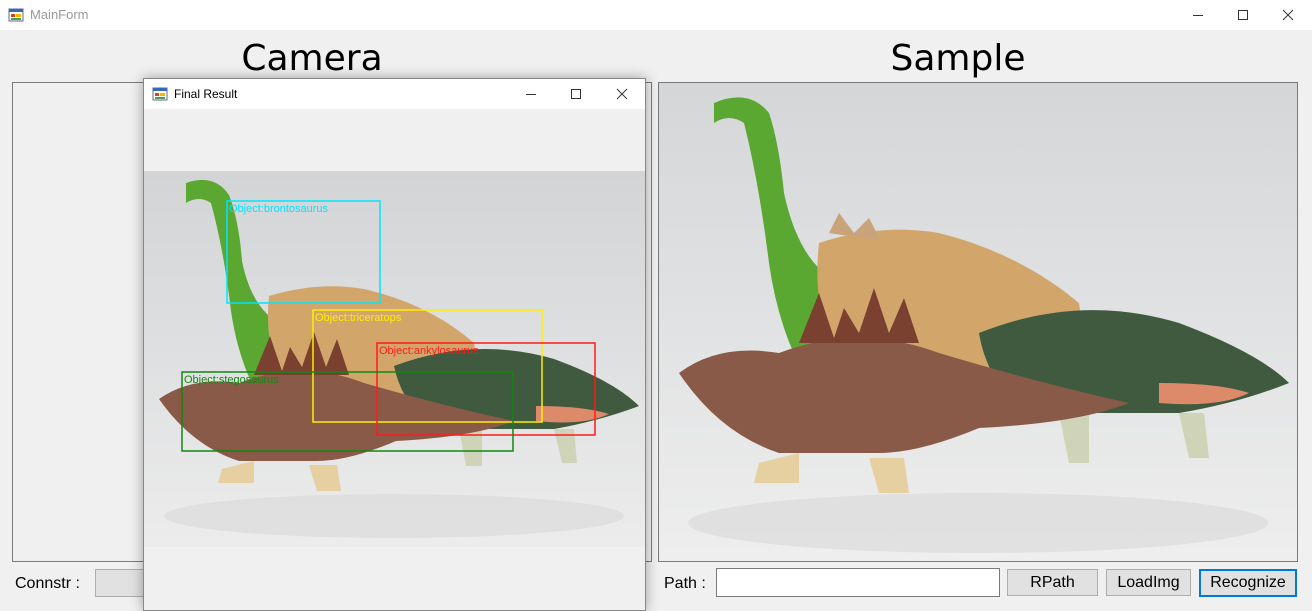 This screenshot has width=1312, height=611. I want to click on detection-label-triceratops: Object:triceratops, so click(358, 318).